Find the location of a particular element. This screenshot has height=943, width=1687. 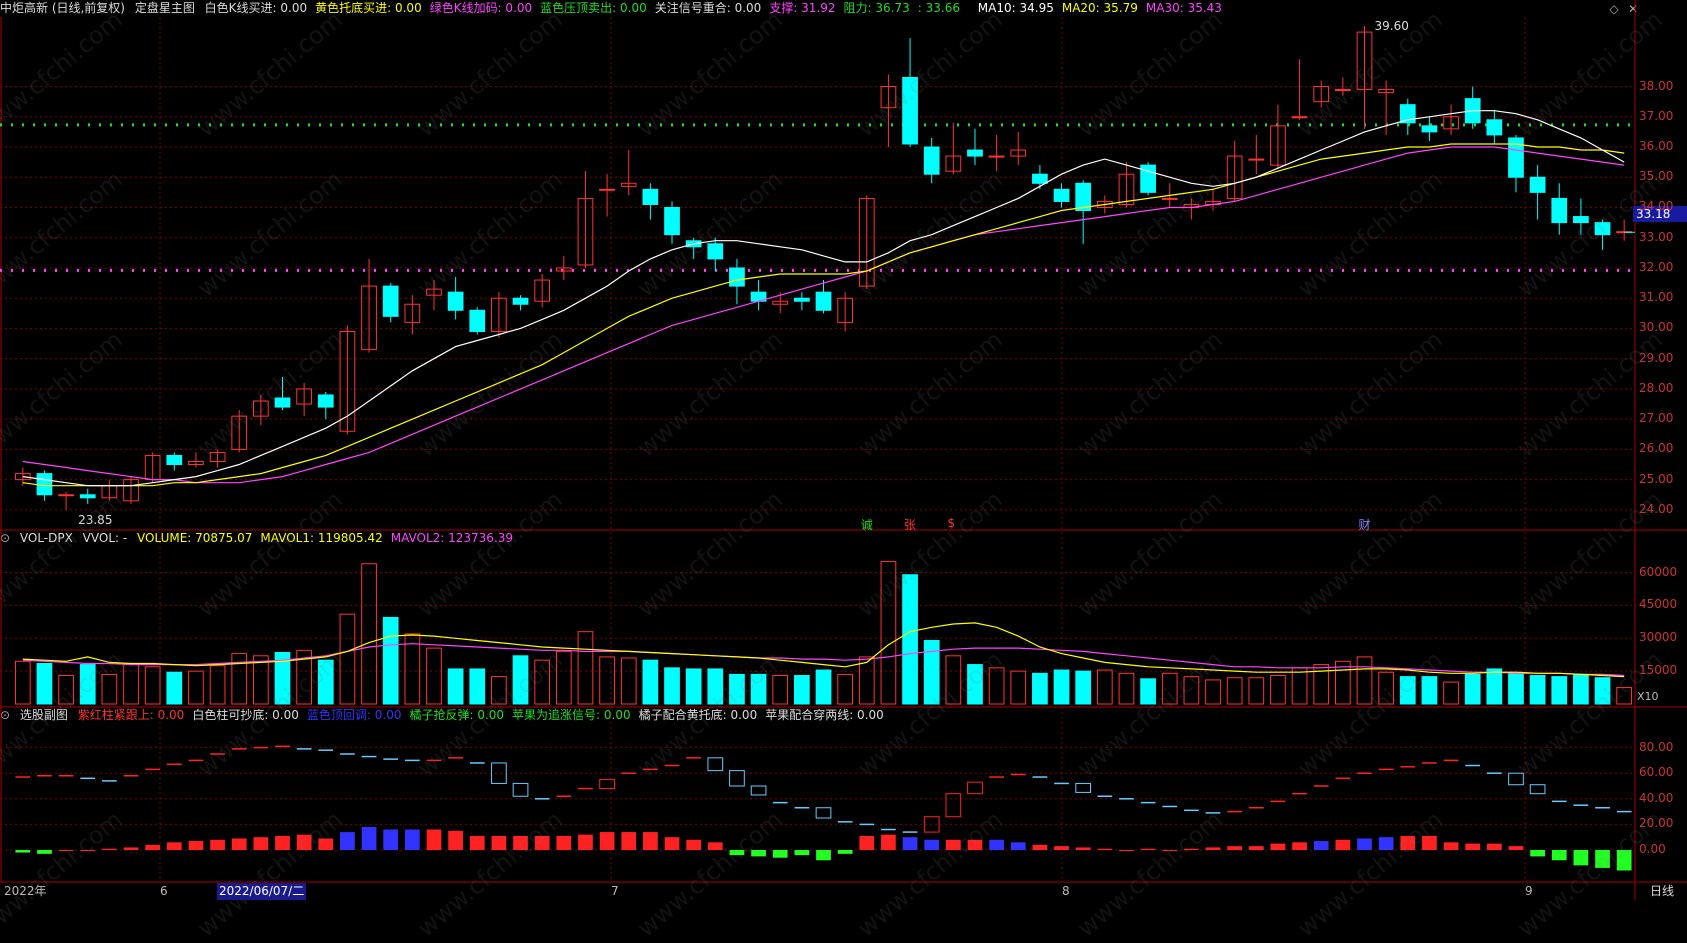

volume-y-tick: 15000 is located at coordinates (1658, 670).